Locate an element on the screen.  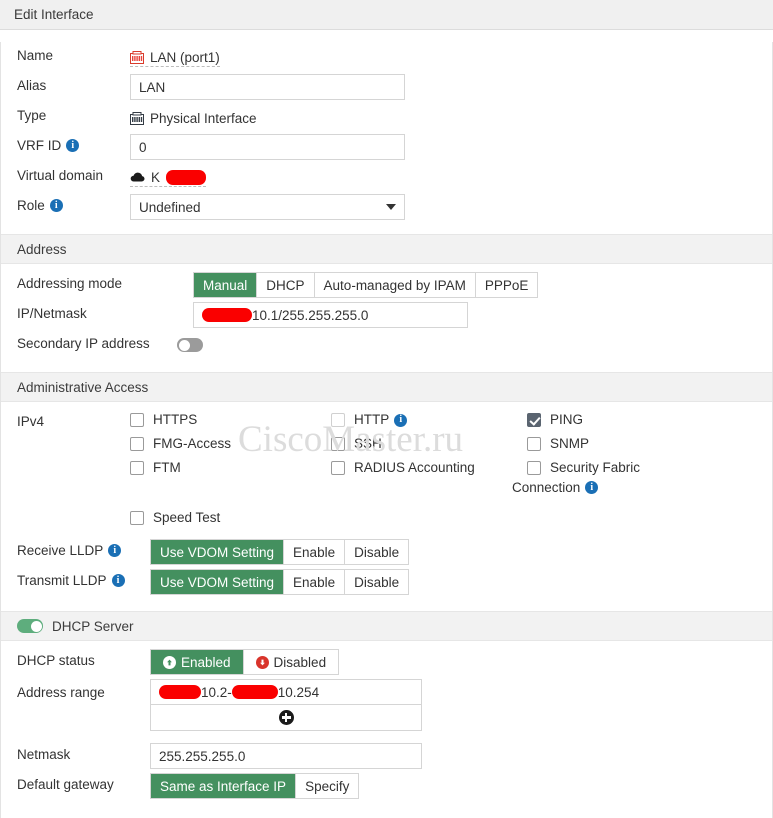
window-title: Edit Interface is located at coordinates (54, 14).